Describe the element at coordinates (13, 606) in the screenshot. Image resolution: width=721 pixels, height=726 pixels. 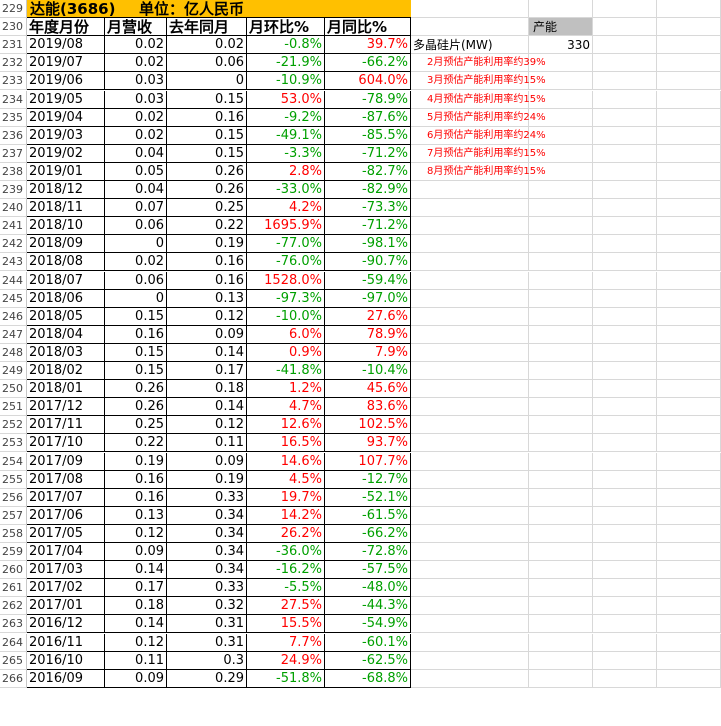
I see `row-number: 262` at that location.